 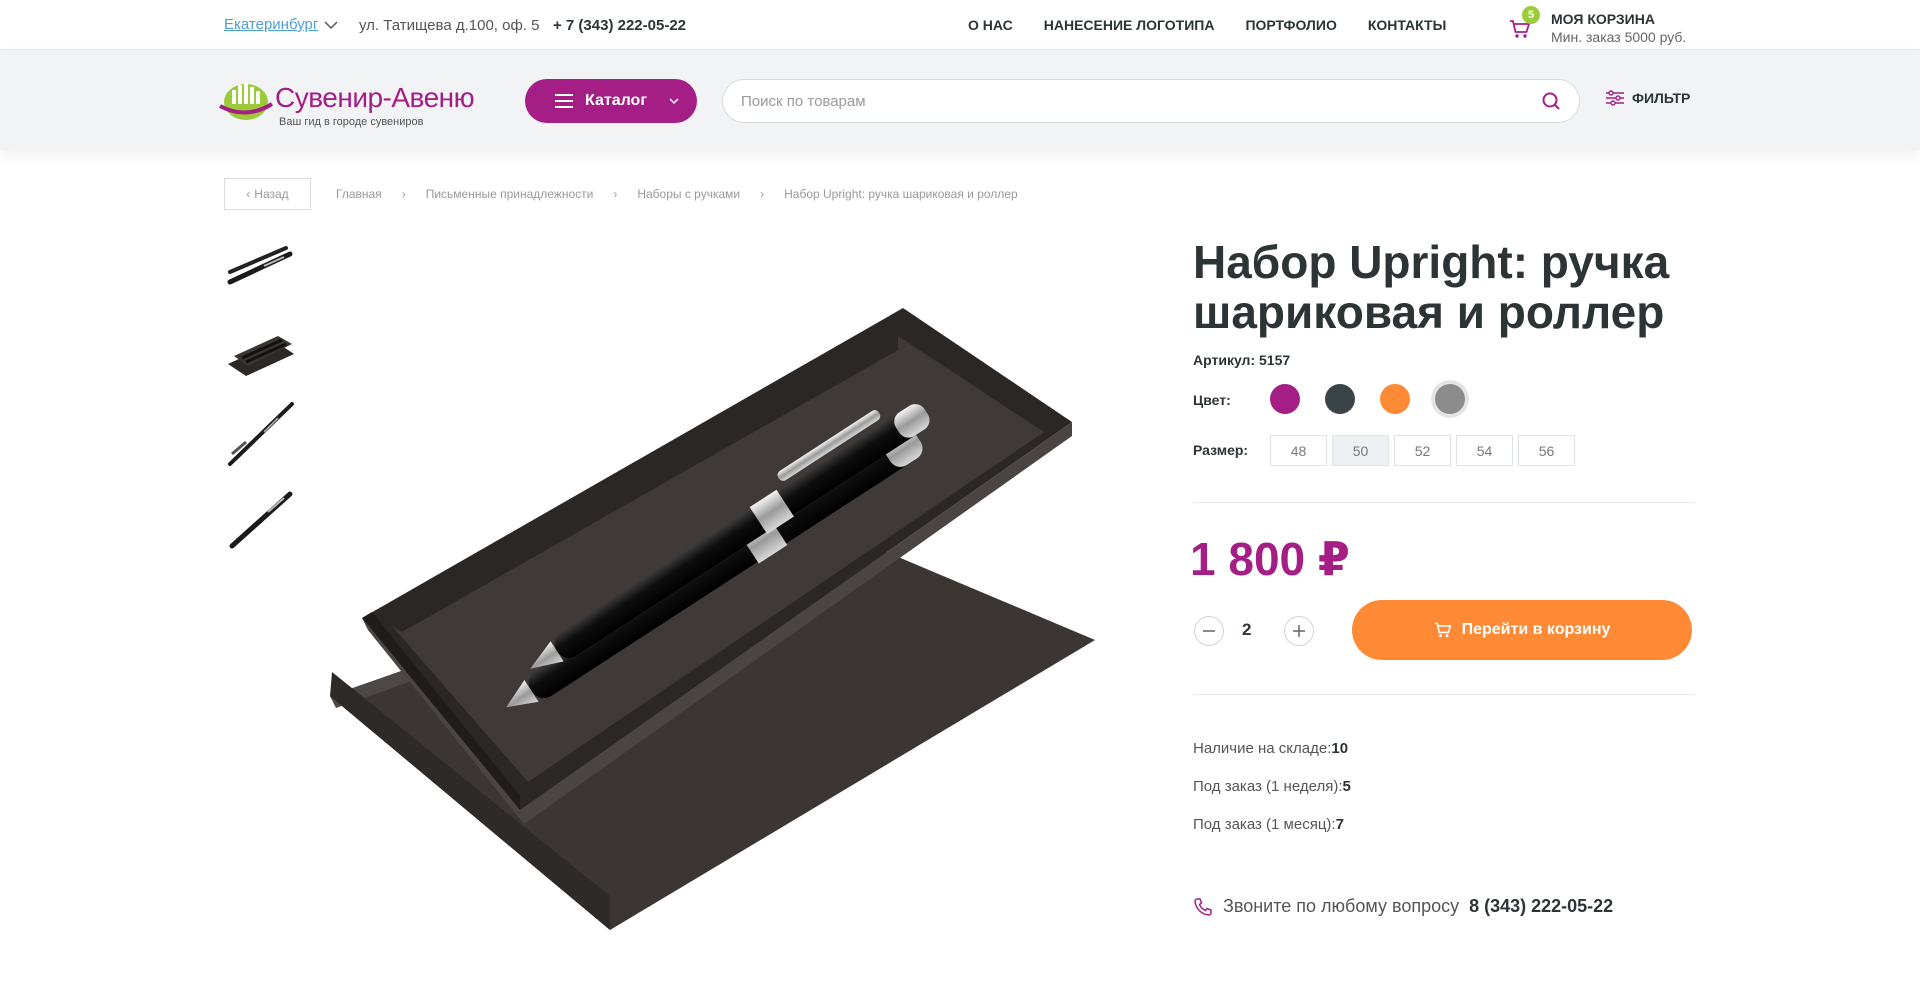 What do you see at coordinates (1661, 98) in the screenshot?
I see `filter-label: ФИЛЬТР` at bounding box center [1661, 98].